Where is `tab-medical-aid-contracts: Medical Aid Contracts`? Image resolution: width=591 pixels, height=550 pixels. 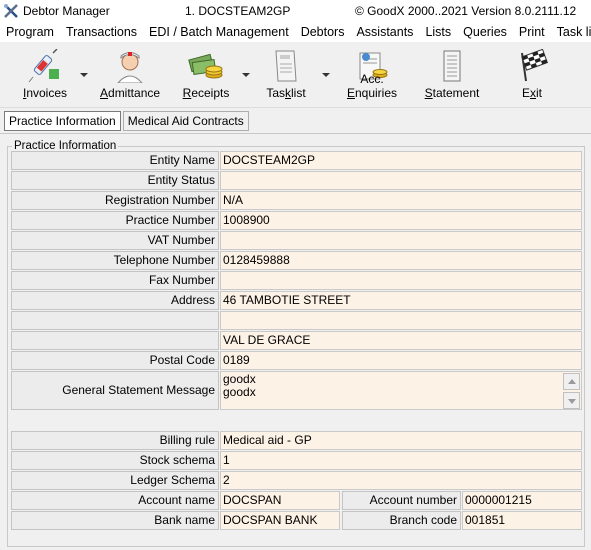 tab-medical-aid-contracts: Medical Aid Contracts is located at coordinates (185, 121).